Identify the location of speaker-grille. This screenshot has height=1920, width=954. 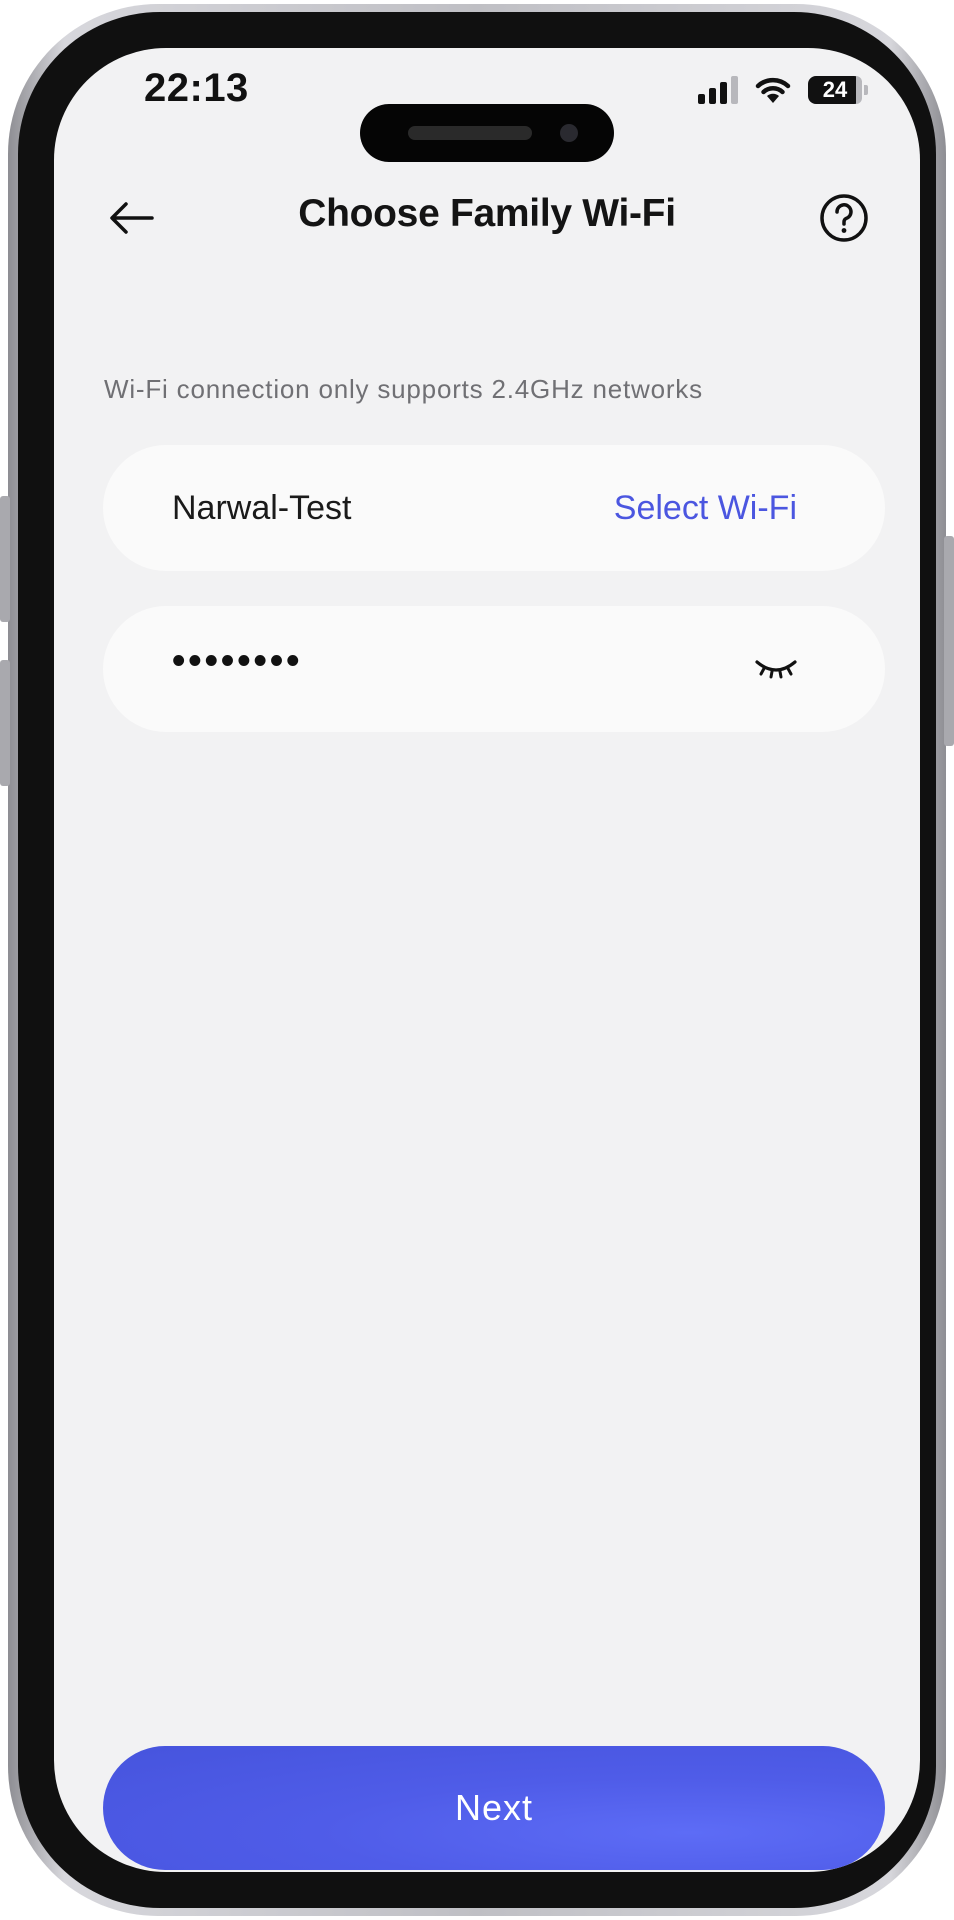
(470, 133).